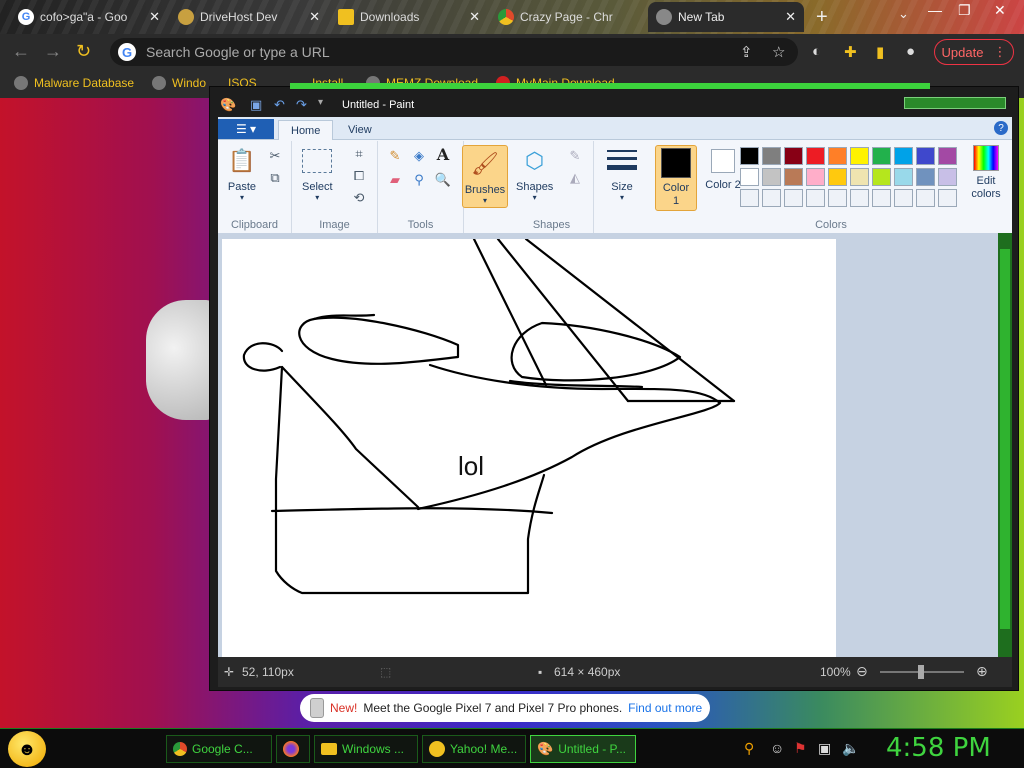  What do you see at coordinates (822, 17) in the screenshot?
I see `new-tab-button: +` at bounding box center [822, 17].